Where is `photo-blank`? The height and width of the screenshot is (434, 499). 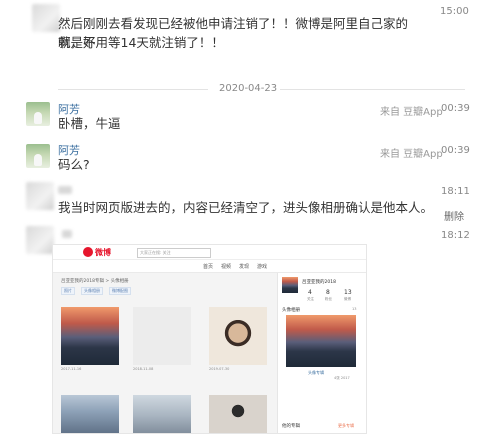
photo-blank is located at coordinates (162, 336).